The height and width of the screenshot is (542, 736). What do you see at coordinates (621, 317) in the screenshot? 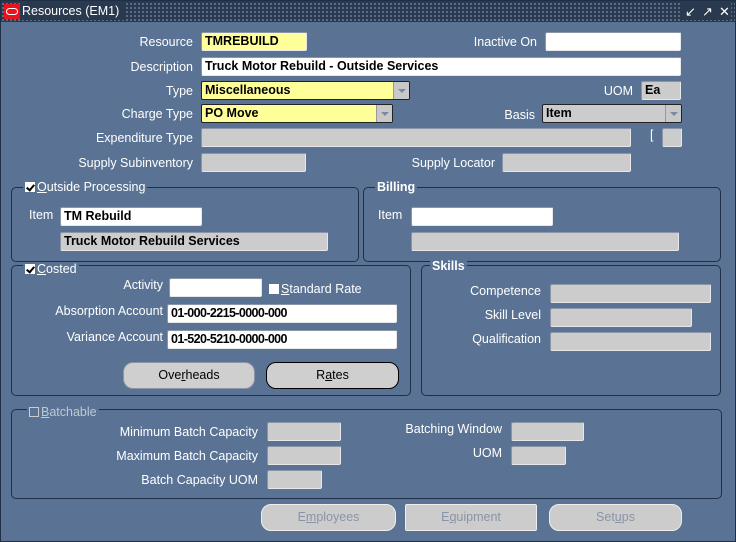
I see `skill-level-field` at bounding box center [621, 317].